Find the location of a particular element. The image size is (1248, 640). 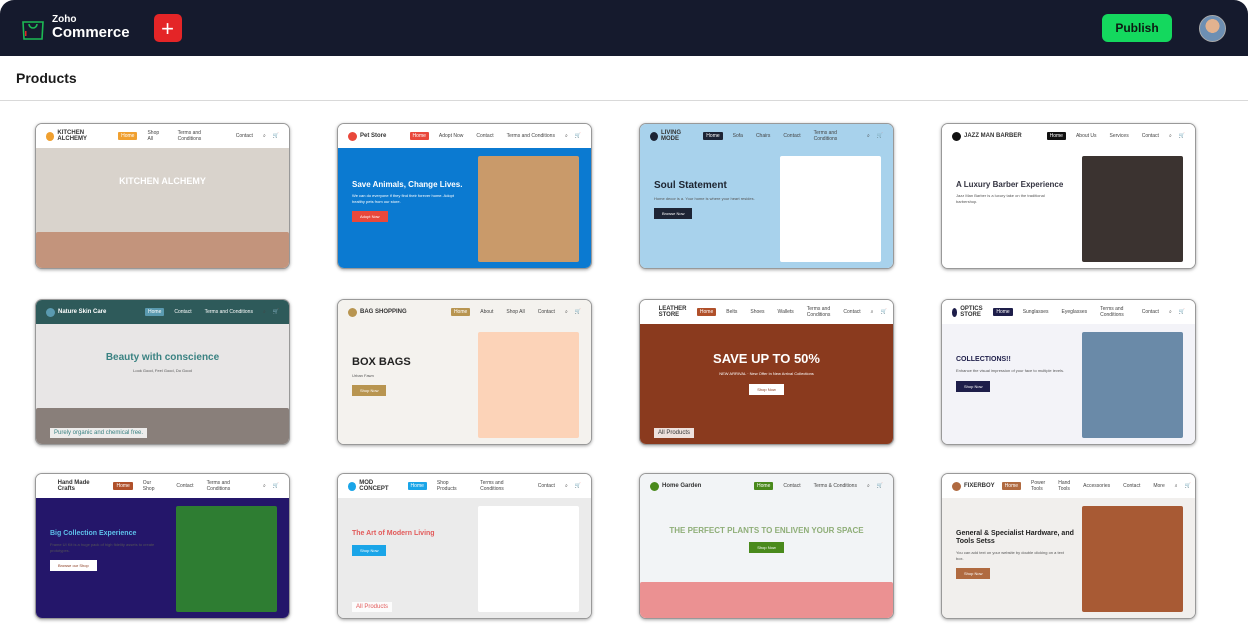

template-brand: JAZZ MAN BARBER is located at coordinates (987, 136).